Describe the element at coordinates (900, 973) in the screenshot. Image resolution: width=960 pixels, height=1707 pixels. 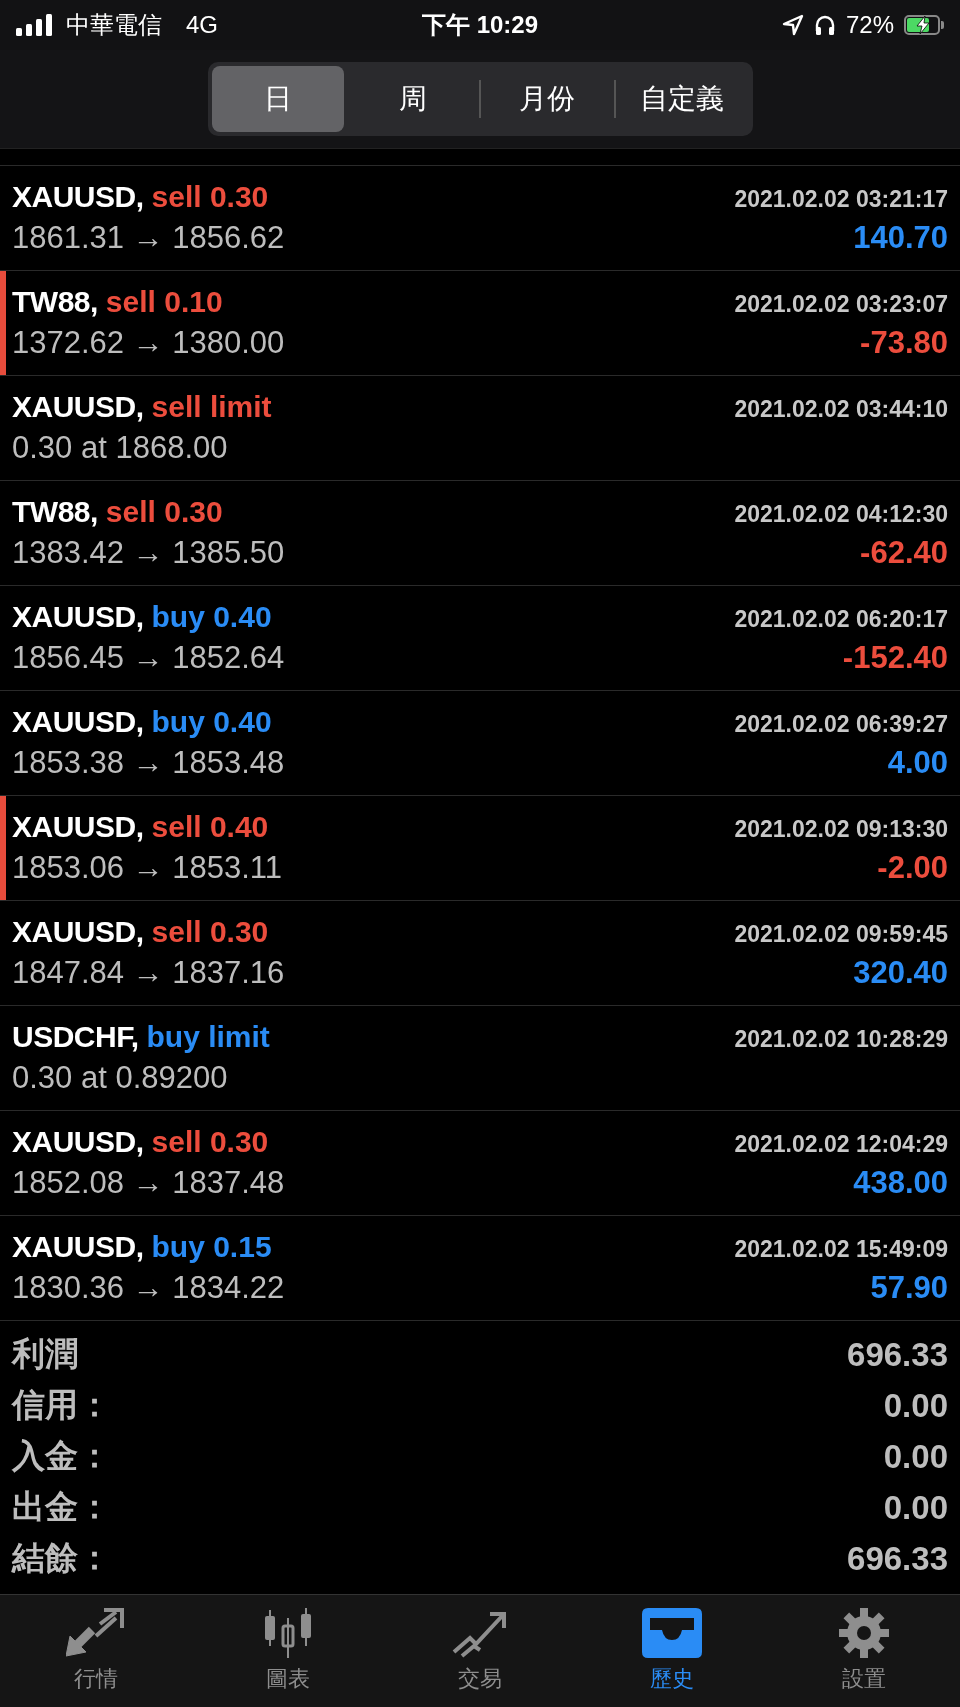
I see `profit: 320.40` at that location.